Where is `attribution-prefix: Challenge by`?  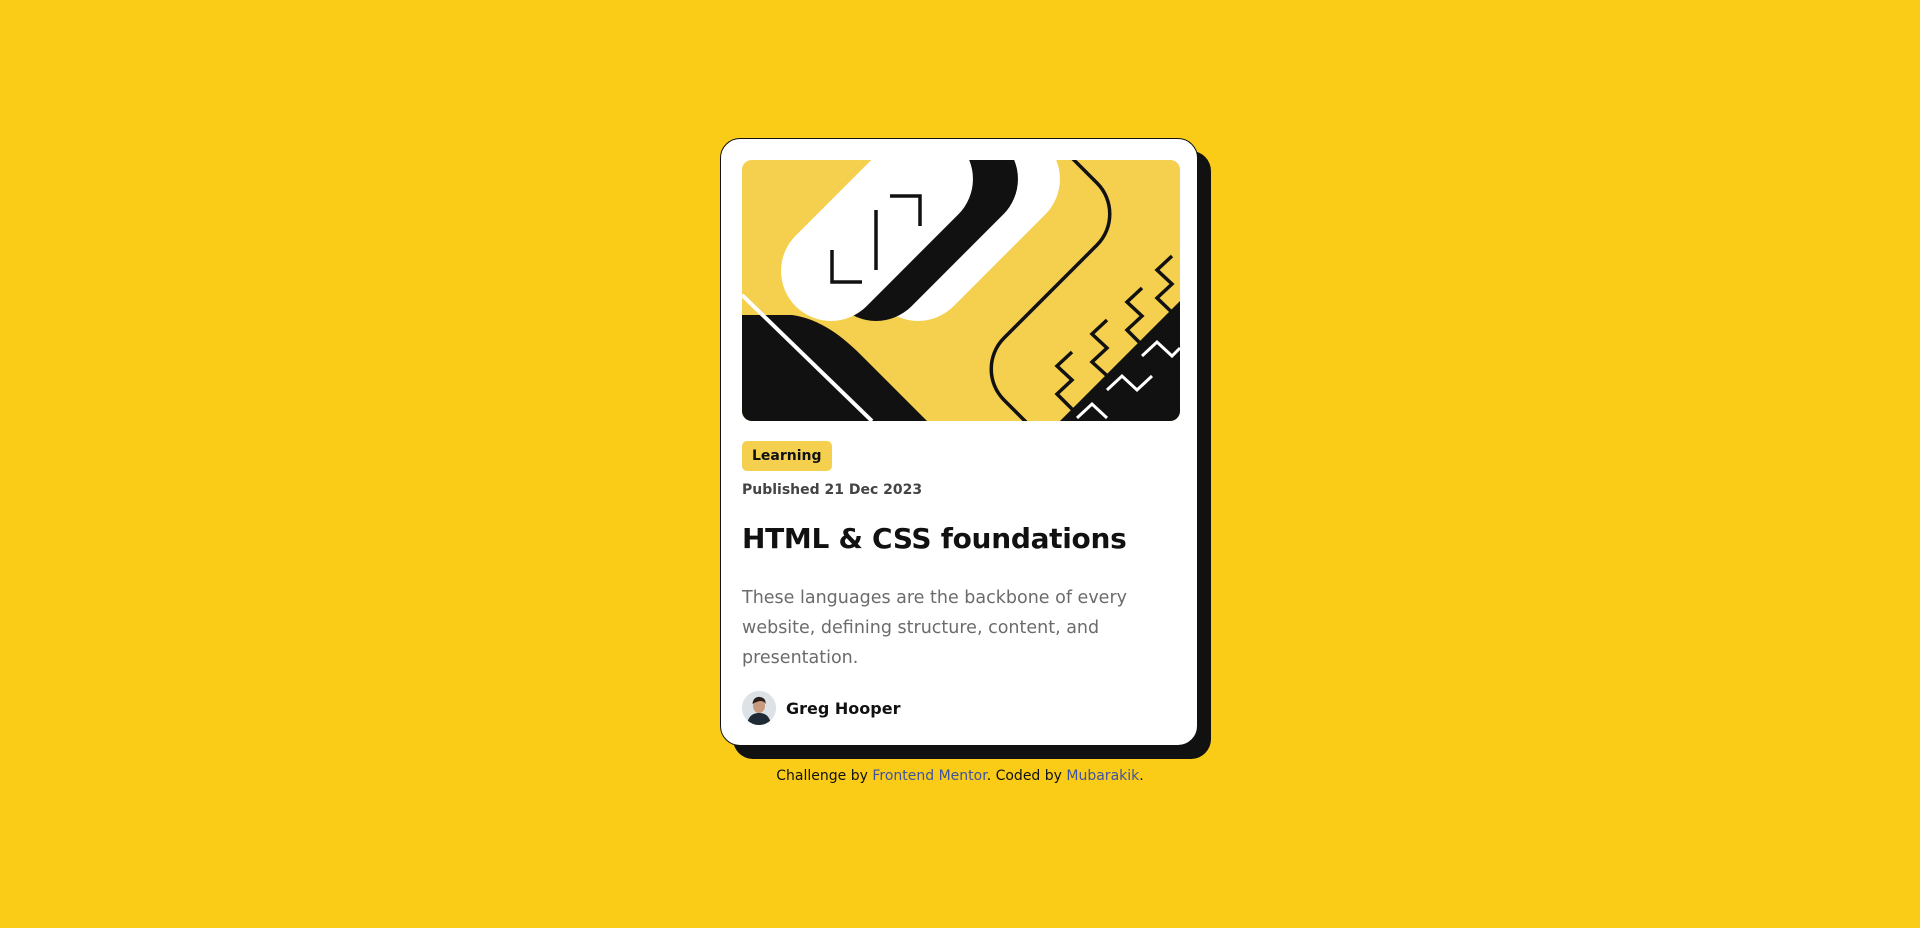
attribution-prefix: Challenge by is located at coordinates (824, 776).